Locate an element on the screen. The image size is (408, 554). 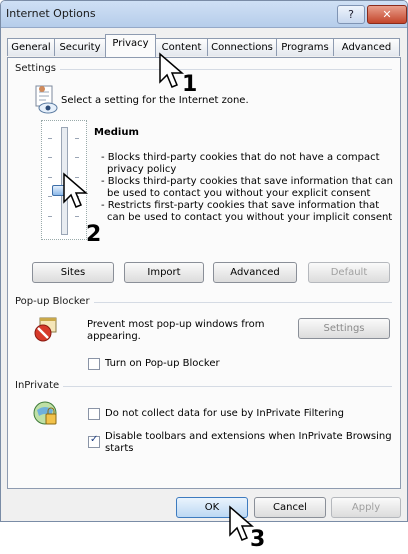
popup-blocker-icon is located at coordinates (45, 329).